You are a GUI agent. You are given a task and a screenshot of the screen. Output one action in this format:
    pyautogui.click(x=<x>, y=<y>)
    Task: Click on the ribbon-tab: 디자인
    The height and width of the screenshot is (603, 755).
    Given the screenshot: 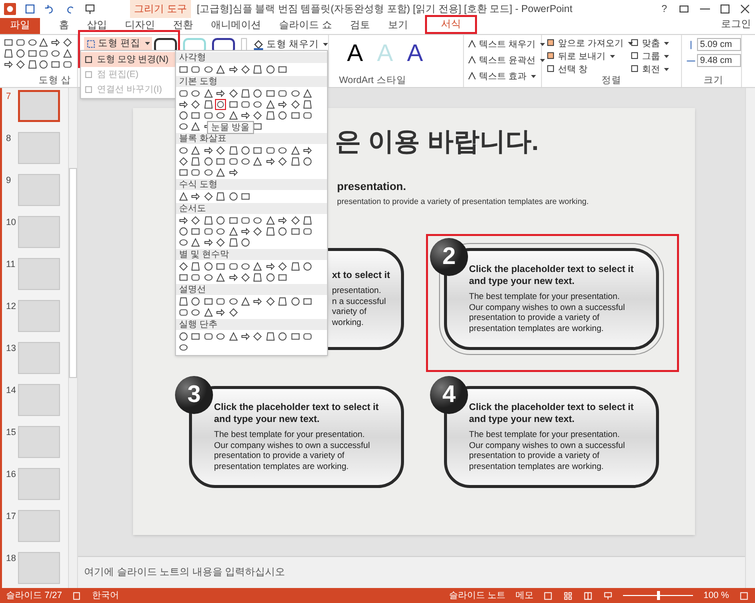 What is the action you would take?
    pyautogui.click(x=140, y=26)
    